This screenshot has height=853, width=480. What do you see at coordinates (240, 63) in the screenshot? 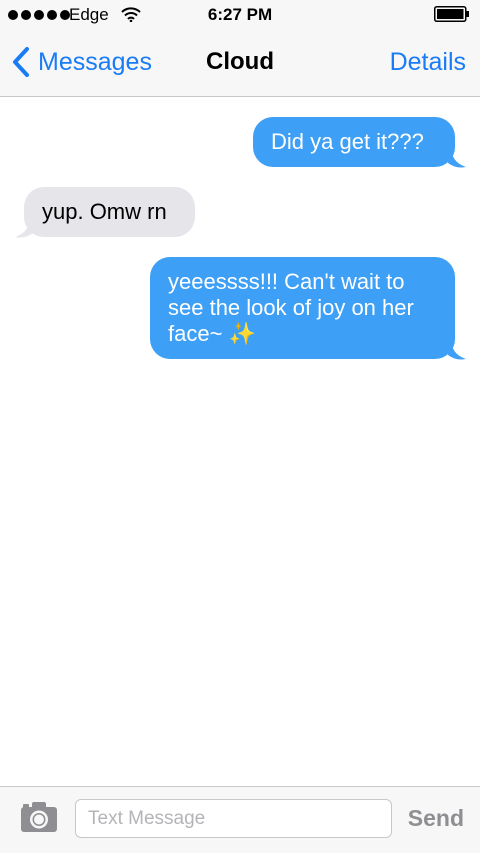
I see `navigation-bar: Messages Cloud Details` at bounding box center [240, 63].